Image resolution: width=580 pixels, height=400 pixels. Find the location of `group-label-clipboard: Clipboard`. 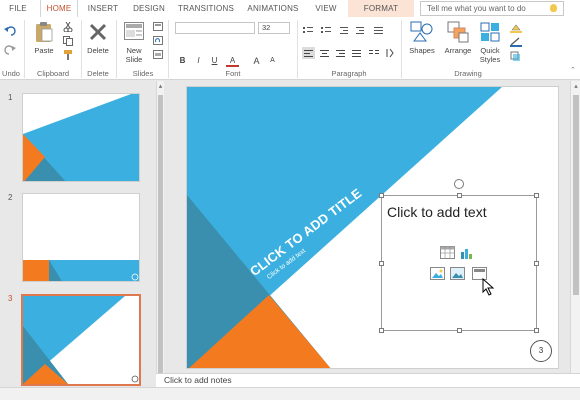

group-label-clipboard: Clipboard is located at coordinates (53, 73).